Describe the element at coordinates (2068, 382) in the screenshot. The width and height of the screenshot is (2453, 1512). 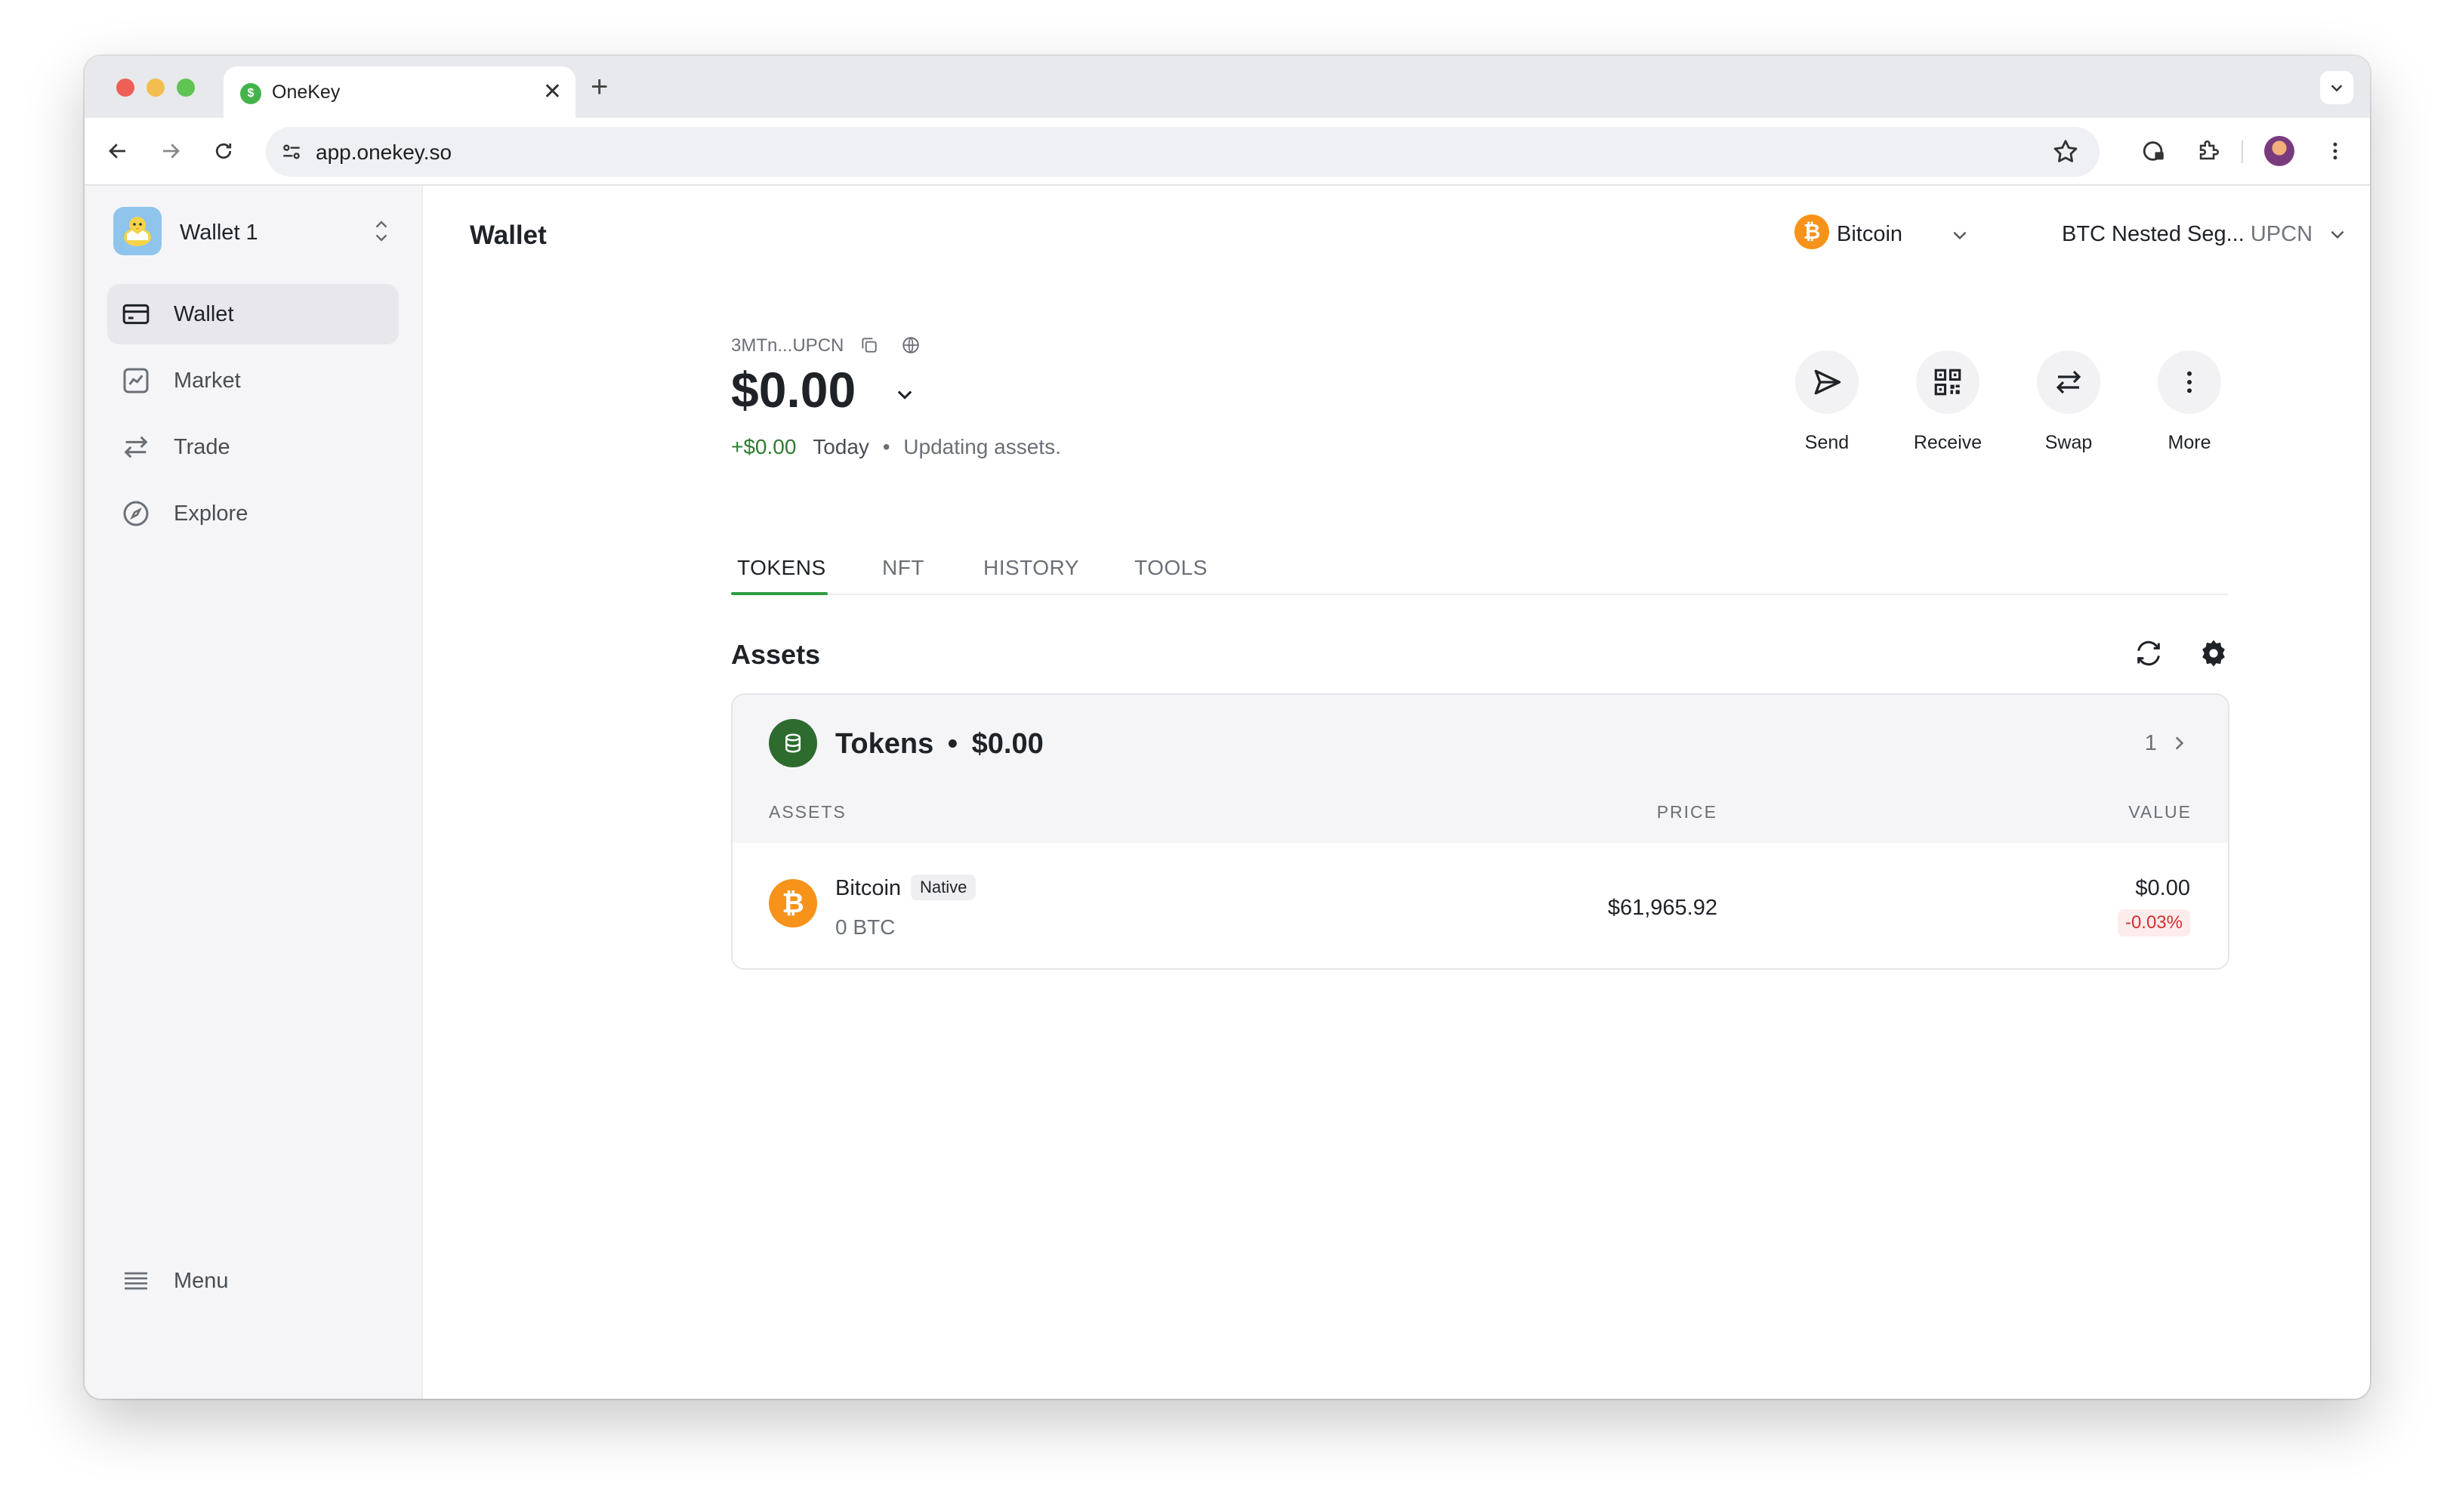
I see `swap-icon` at that location.